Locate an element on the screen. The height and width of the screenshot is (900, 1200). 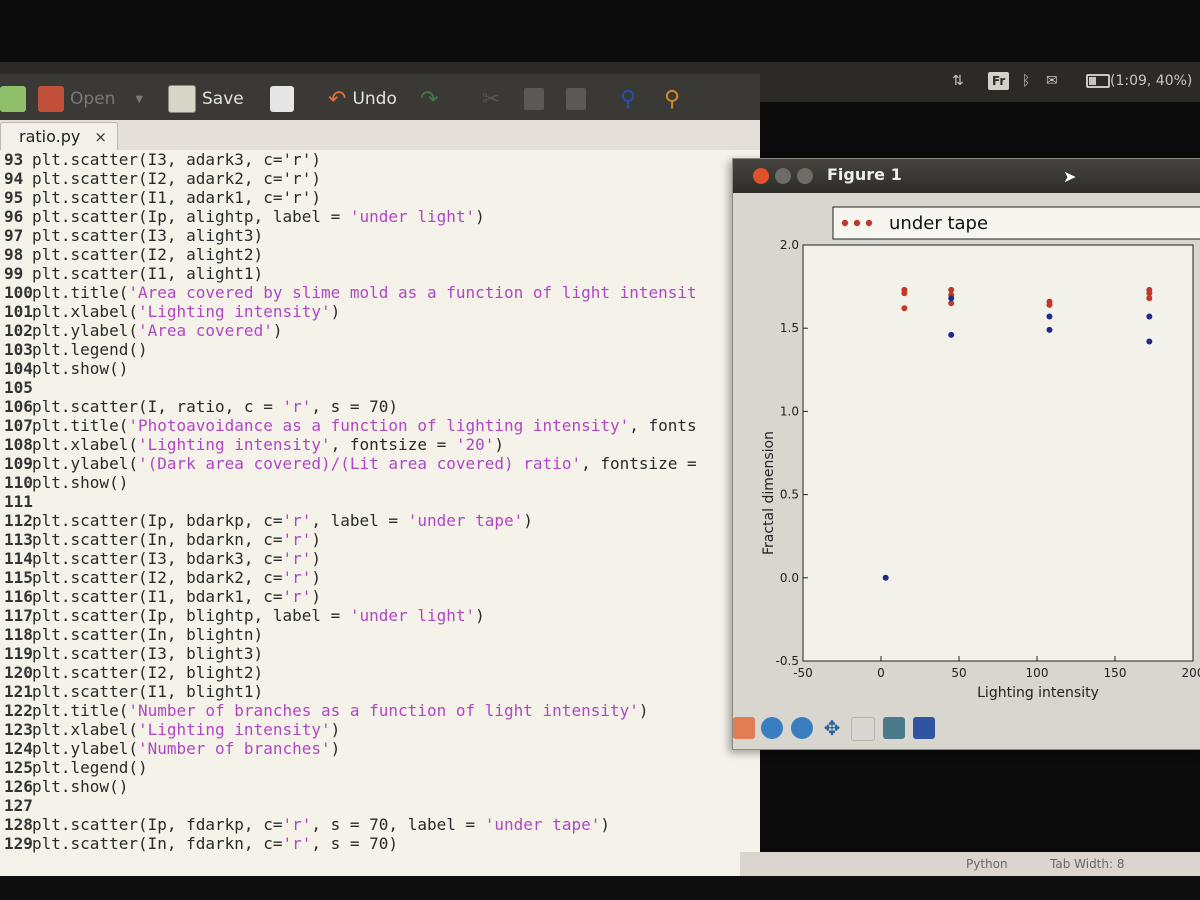
window-minimize-icon is located at coordinates (783, 176).